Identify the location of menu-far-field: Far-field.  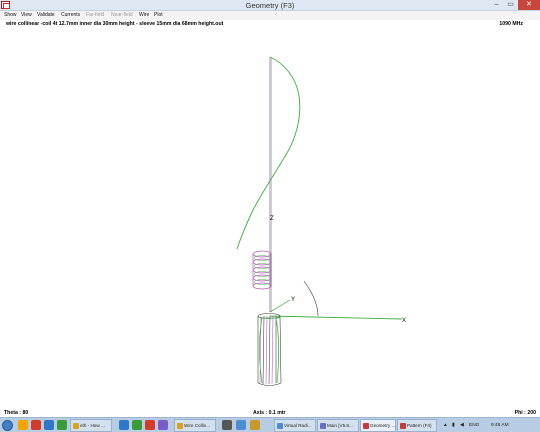
(95, 15).